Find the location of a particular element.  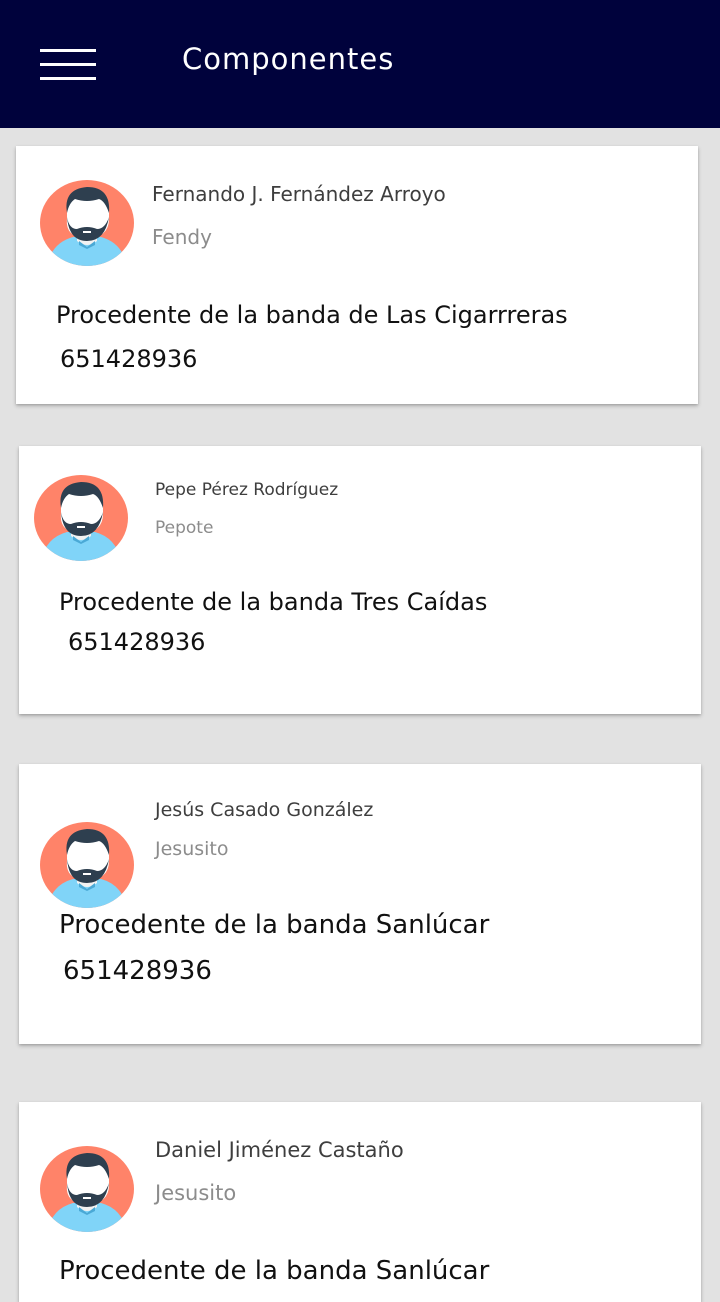

member-alias: Fendy is located at coordinates (182, 237).